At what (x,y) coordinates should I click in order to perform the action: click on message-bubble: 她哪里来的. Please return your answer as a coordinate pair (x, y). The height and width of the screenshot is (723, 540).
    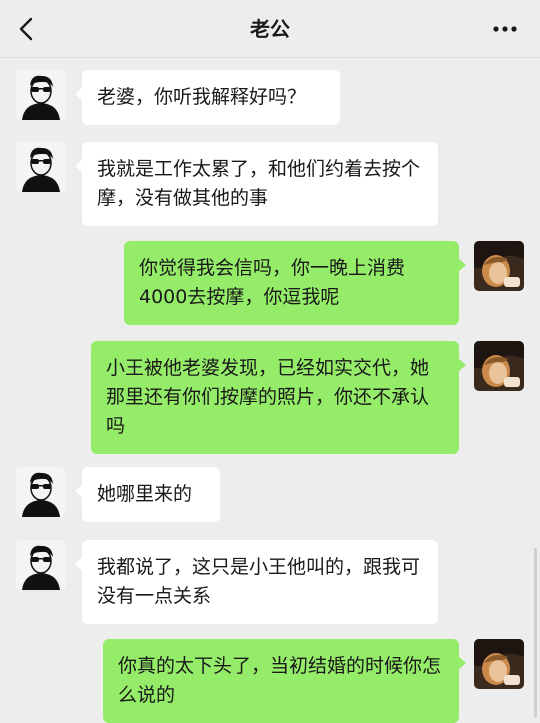
    Looking at the image, I should click on (147, 494).